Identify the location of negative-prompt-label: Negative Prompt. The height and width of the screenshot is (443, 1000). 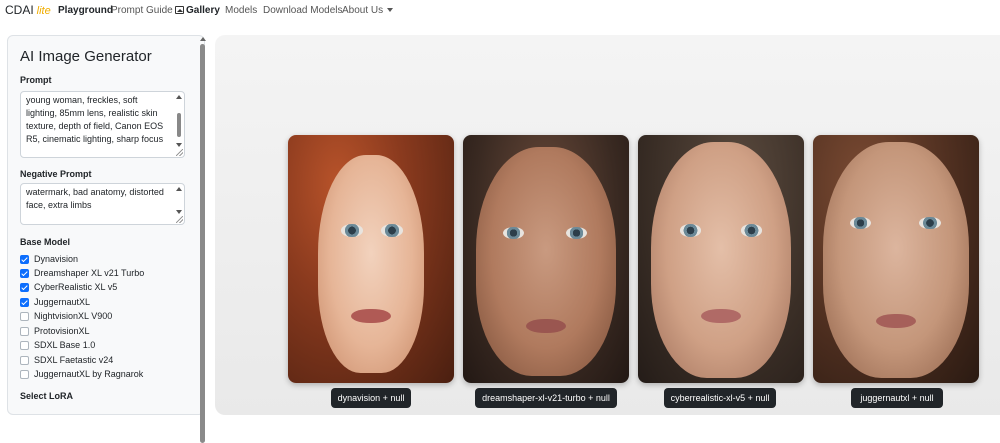
(56, 174).